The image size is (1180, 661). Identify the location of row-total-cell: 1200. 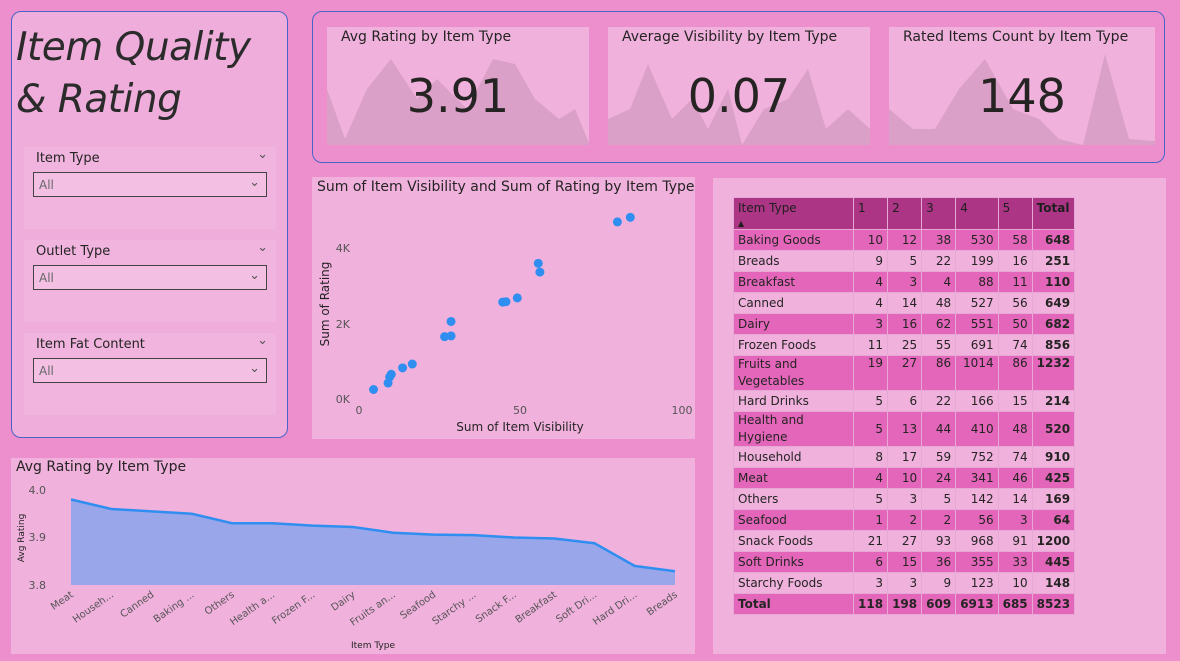
(1053, 541).